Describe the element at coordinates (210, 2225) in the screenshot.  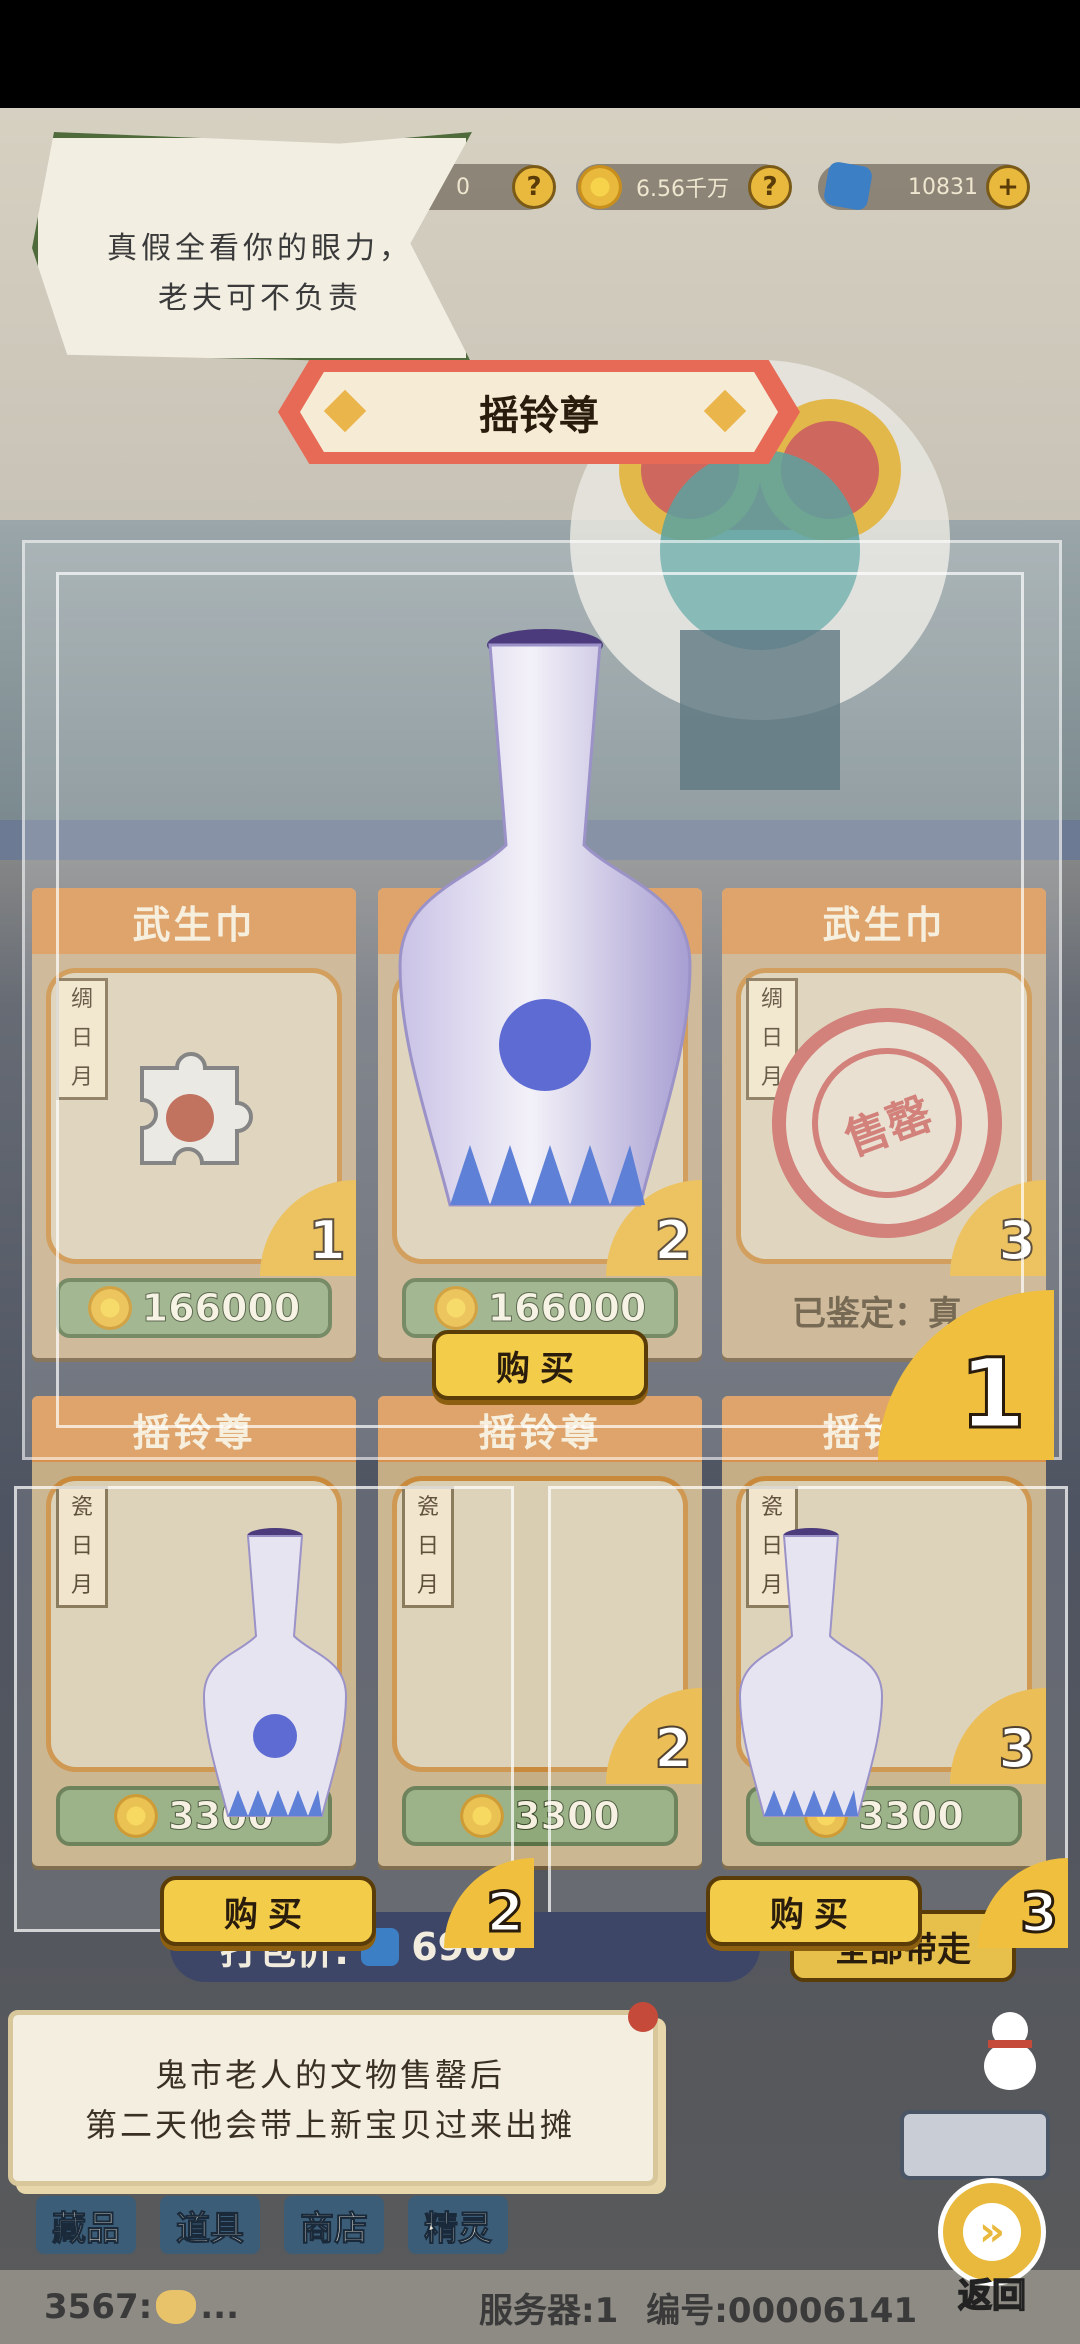
I see `tab-items: 道具` at that location.